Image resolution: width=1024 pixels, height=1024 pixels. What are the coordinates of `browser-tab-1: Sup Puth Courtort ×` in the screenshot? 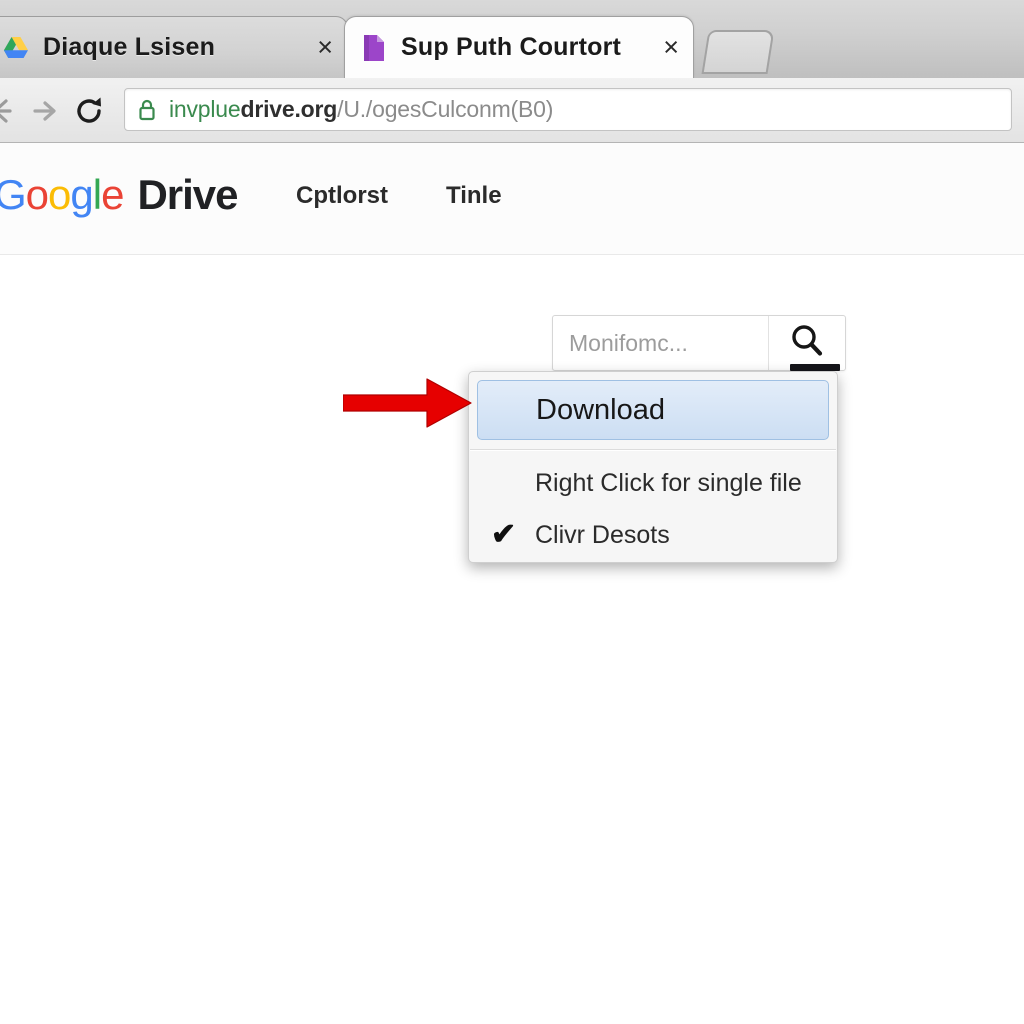 It's located at (519, 47).